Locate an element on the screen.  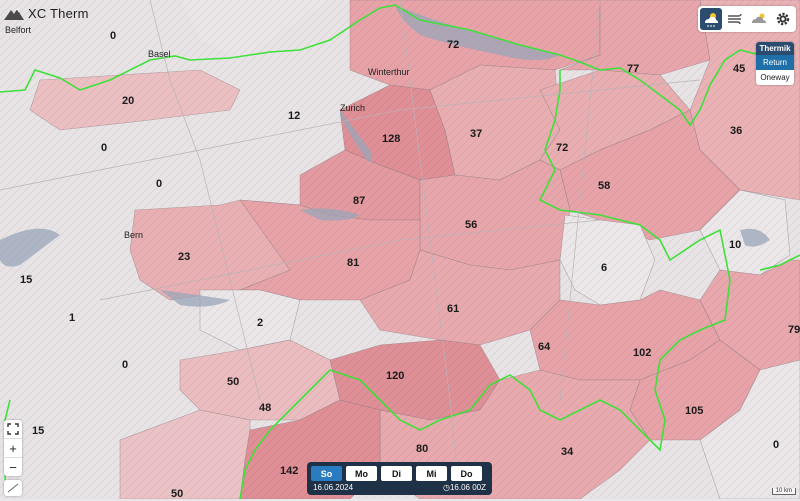
day-button-so: So is located at coordinates (326, 473).